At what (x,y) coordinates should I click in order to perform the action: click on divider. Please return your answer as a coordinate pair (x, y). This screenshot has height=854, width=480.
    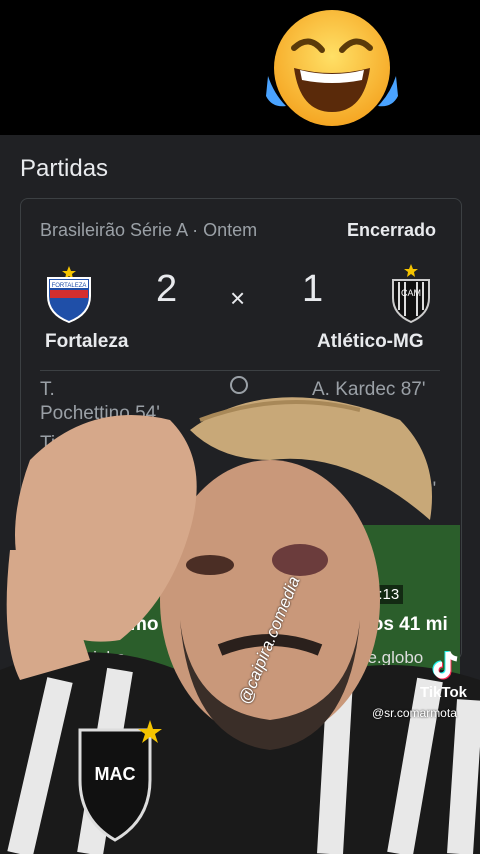
    Looking at the image, I should click on (240, 370).